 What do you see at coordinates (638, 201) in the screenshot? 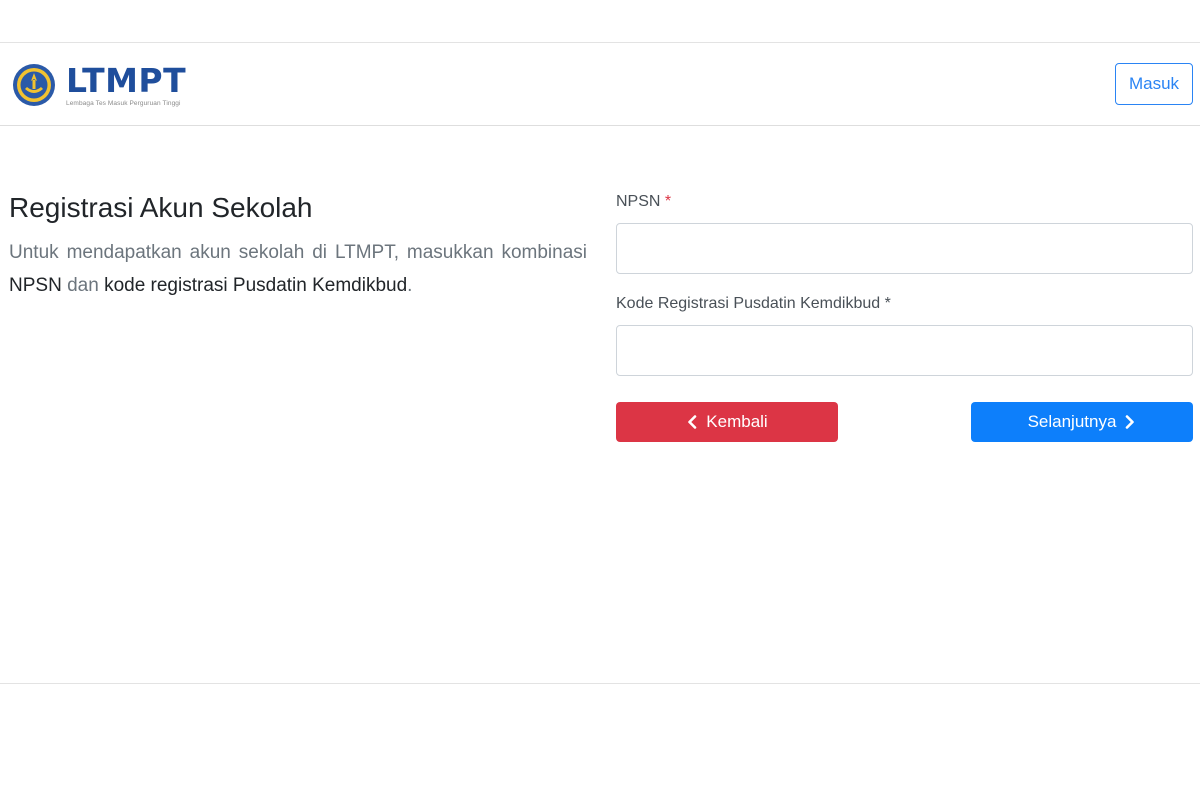
I see `npsn-label-text: NPSN` at bounding box center [638, 201].